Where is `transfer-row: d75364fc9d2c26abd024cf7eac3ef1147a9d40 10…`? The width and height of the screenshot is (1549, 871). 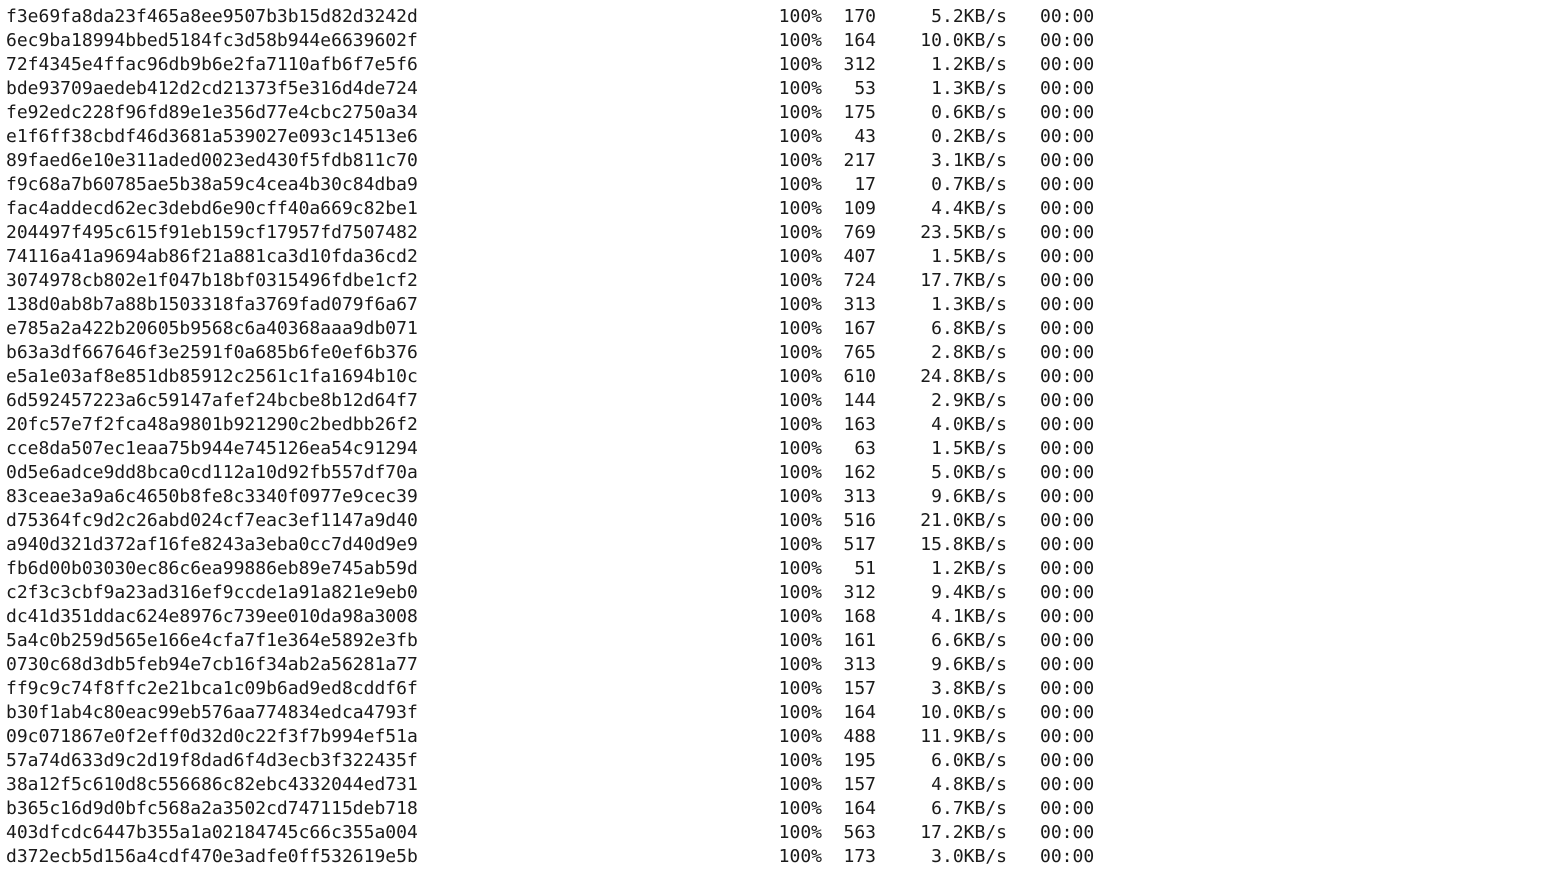
transfer-row: d75364fc9d2c26abd024cf7eac3ef1147a9d40 10… is located at coordinates (776, 521).